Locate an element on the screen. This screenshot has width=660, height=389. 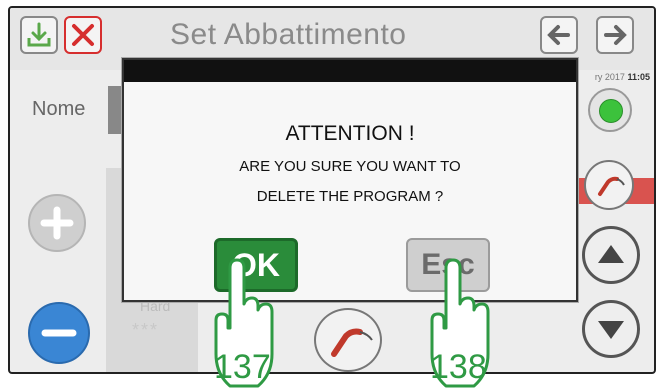
probe-toggle is located at coordinates (609, 185).